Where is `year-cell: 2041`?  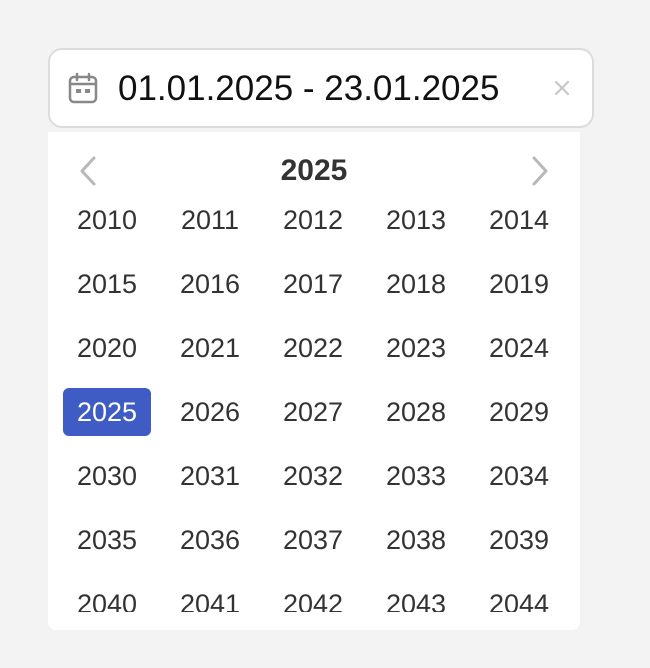 year-cell: 2041 is located at coordinates (210, 596).